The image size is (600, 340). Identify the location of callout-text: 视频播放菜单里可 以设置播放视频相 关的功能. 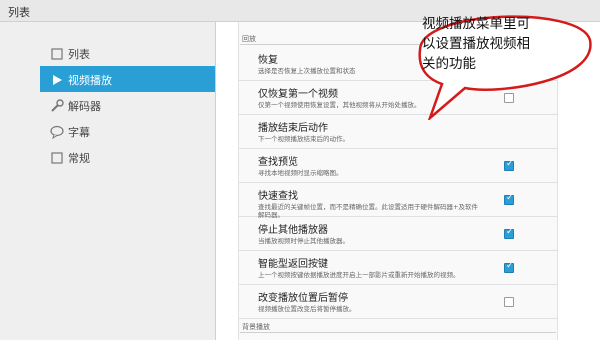
(497, 44).